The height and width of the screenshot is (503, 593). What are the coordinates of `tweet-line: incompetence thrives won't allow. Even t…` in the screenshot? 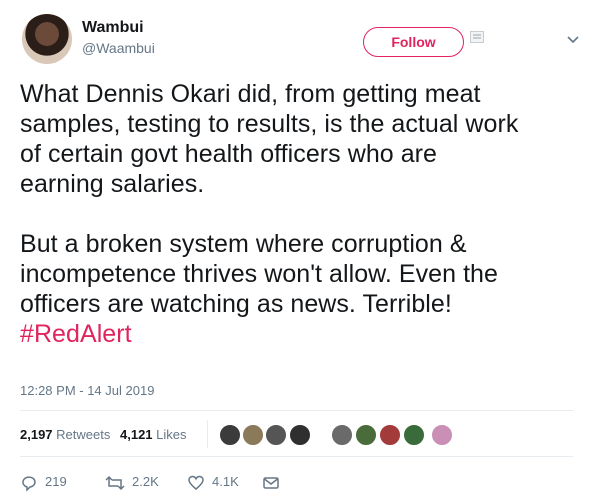 It's located at (259, 274).